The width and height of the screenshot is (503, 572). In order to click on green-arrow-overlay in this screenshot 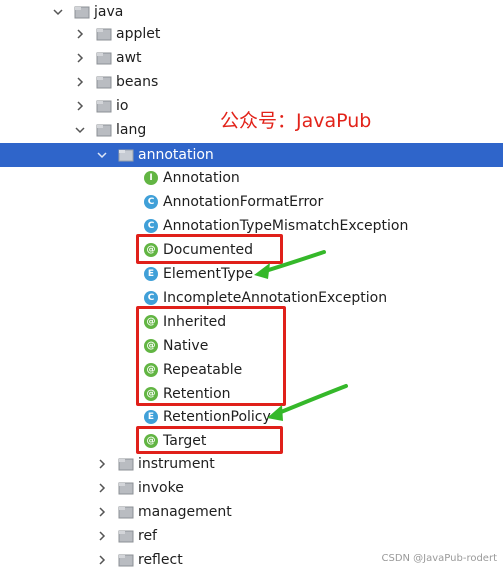, I will do `click(301, 335)`.